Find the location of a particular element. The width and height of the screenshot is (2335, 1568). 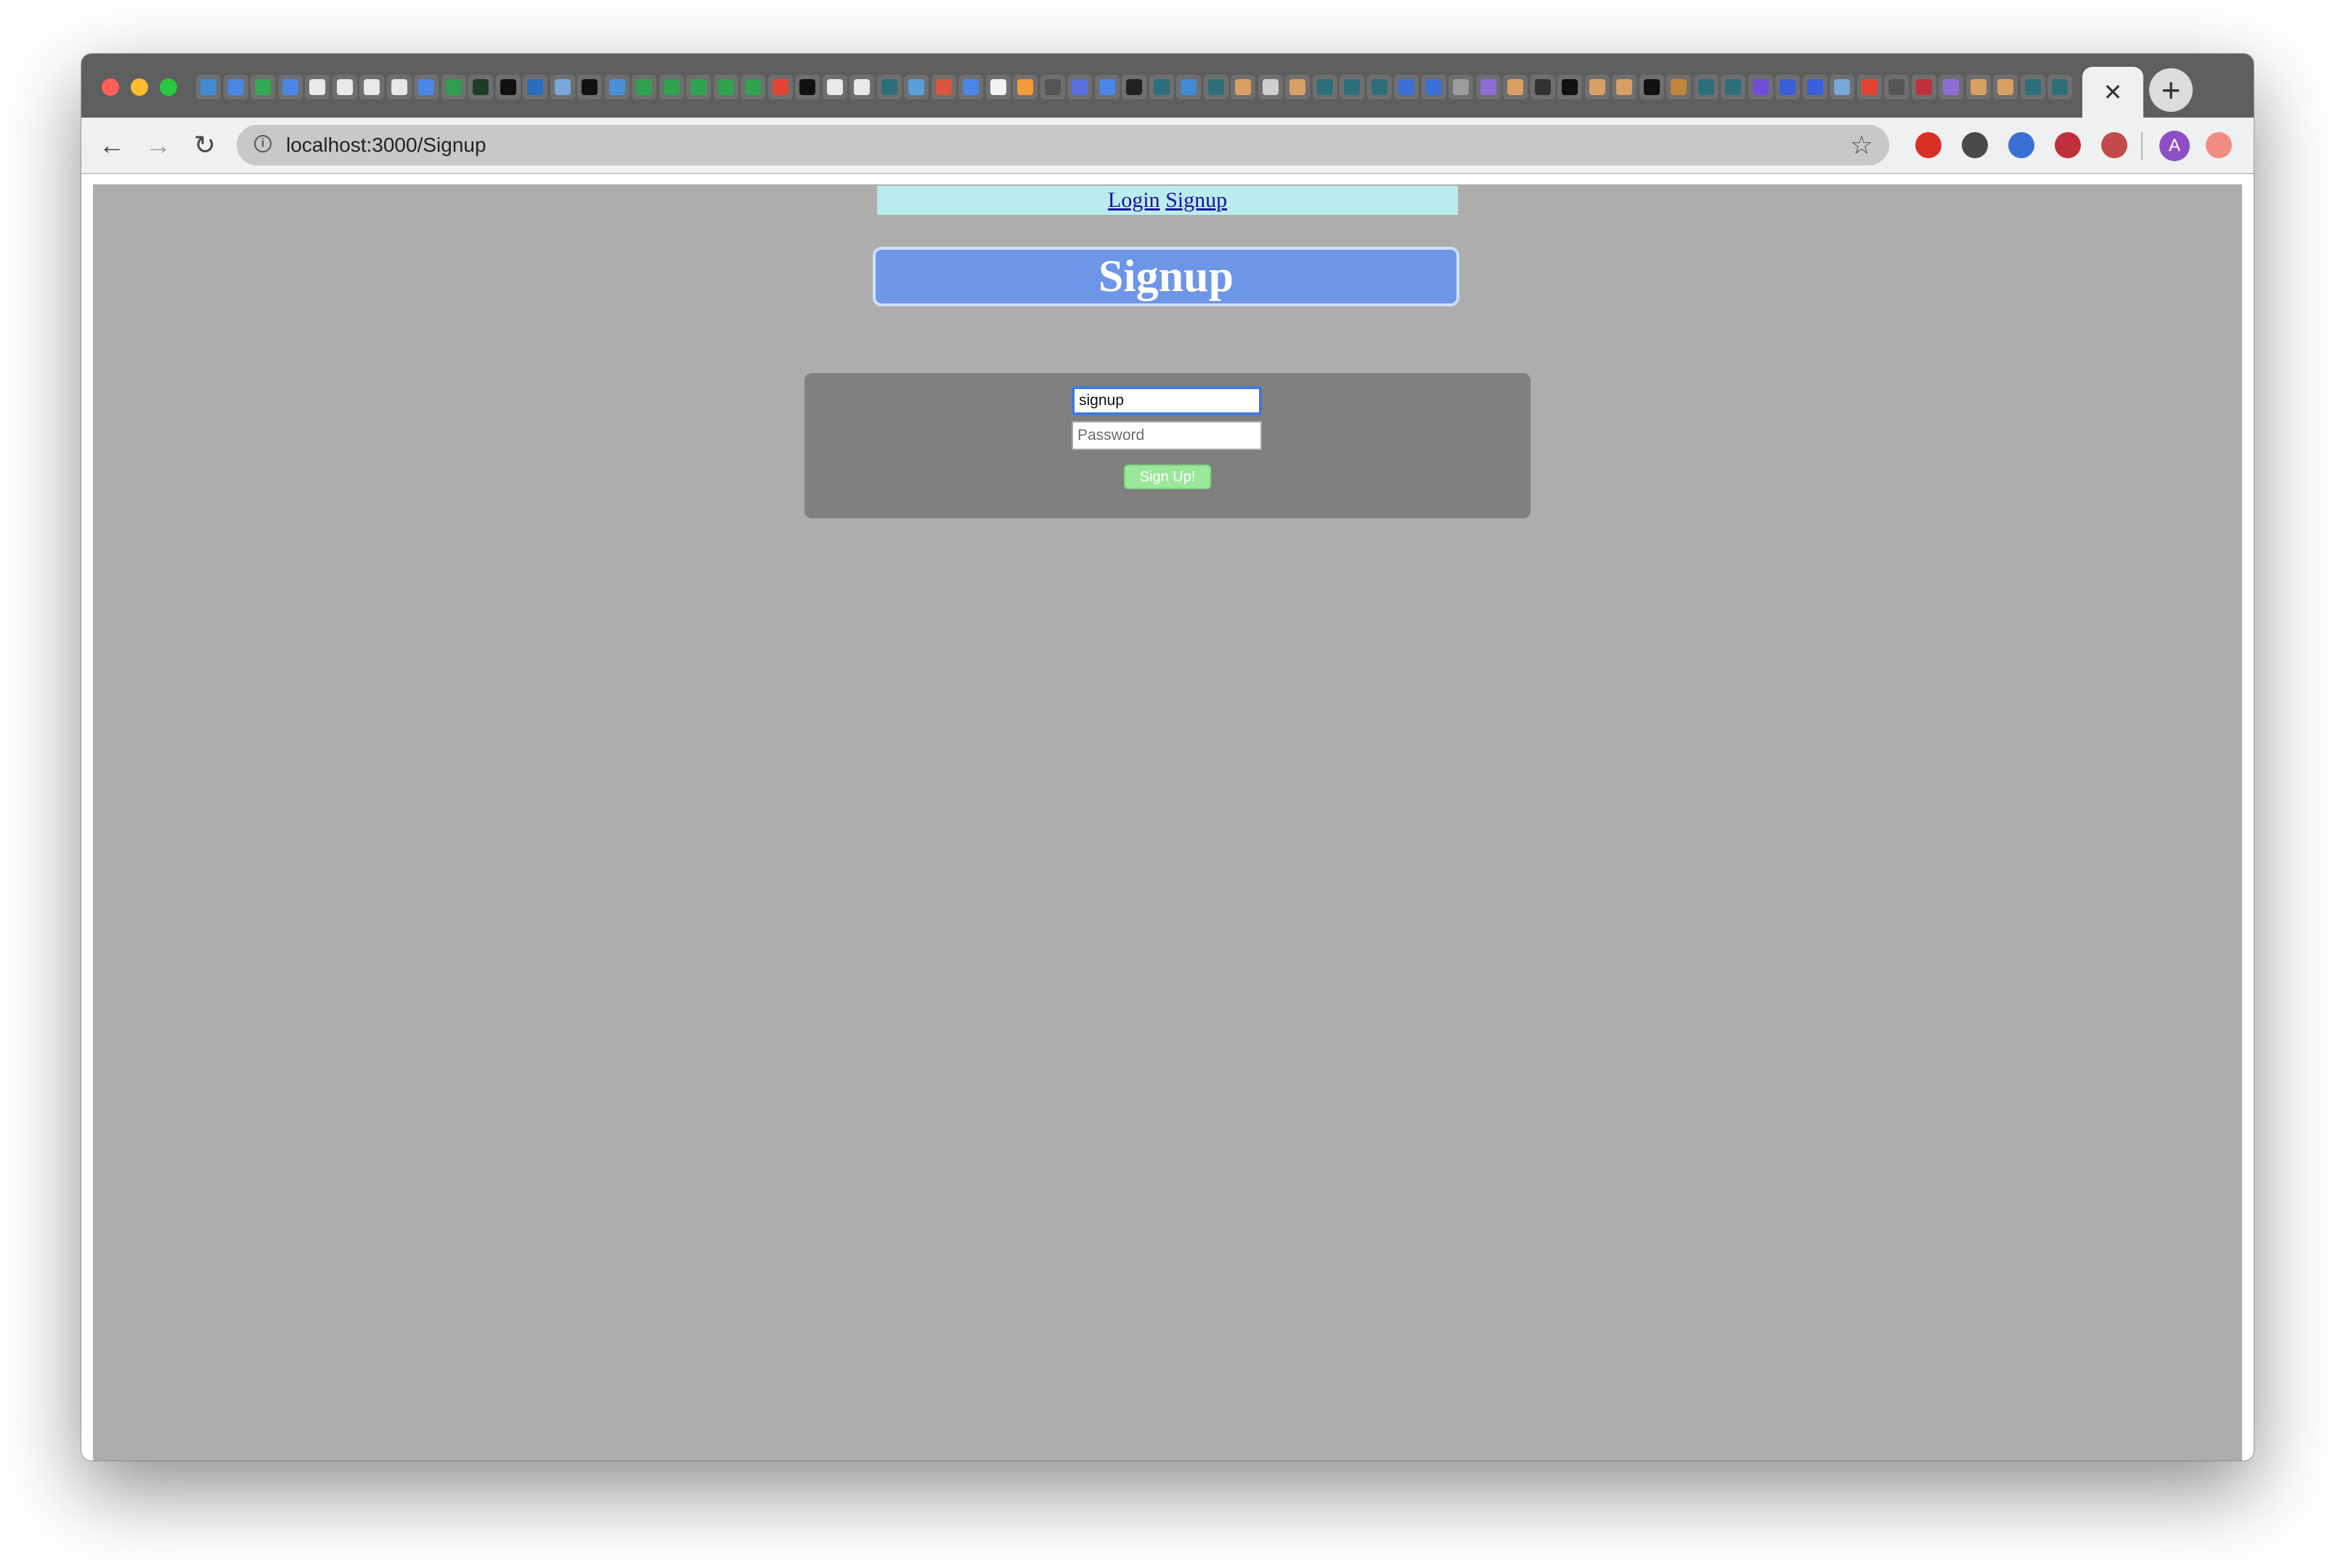

password-input is located at coordinates (1167, 436).